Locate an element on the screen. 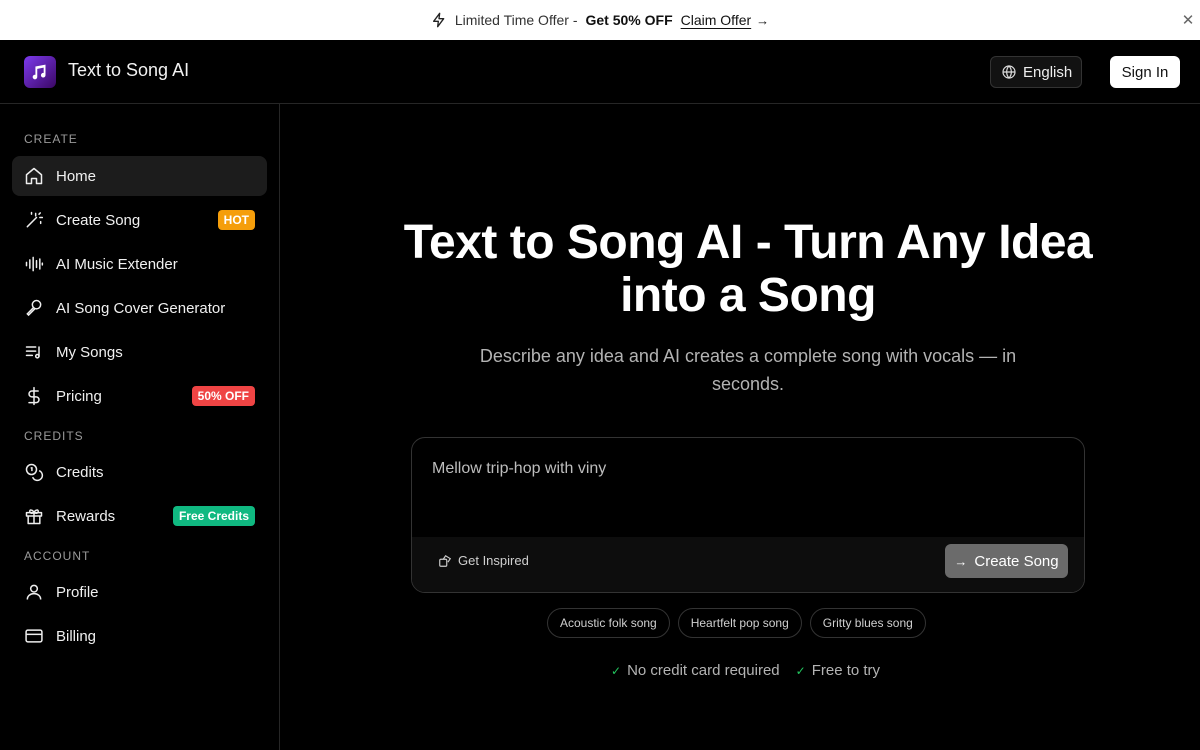 Image resolution: width=1200 pixels, height=750 pixels. title-line-2: into a Song is located at coordinates (748, 295).